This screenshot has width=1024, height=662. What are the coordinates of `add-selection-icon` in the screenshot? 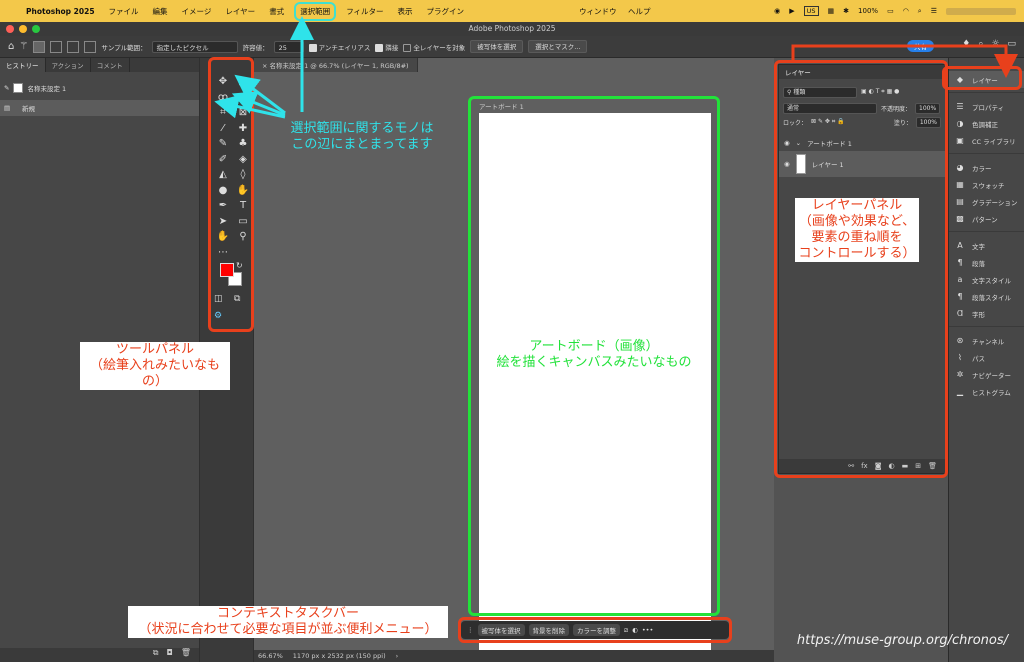 It's located at (56, 46).